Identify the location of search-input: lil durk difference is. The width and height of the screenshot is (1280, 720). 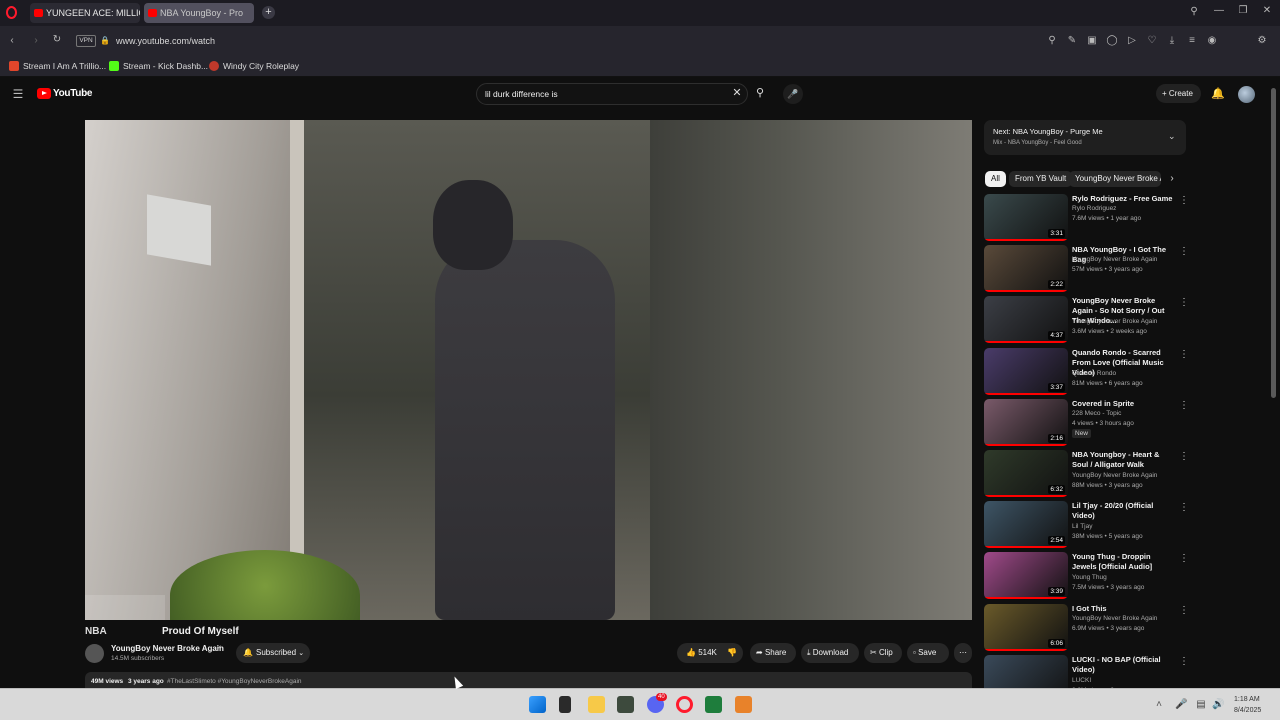
(521, 94).